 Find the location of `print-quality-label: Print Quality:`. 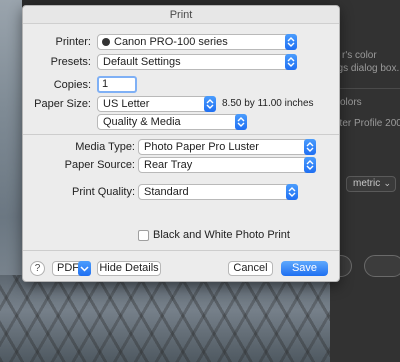

print-quality-label: Print Quality: is located at coordinates (103, 192).